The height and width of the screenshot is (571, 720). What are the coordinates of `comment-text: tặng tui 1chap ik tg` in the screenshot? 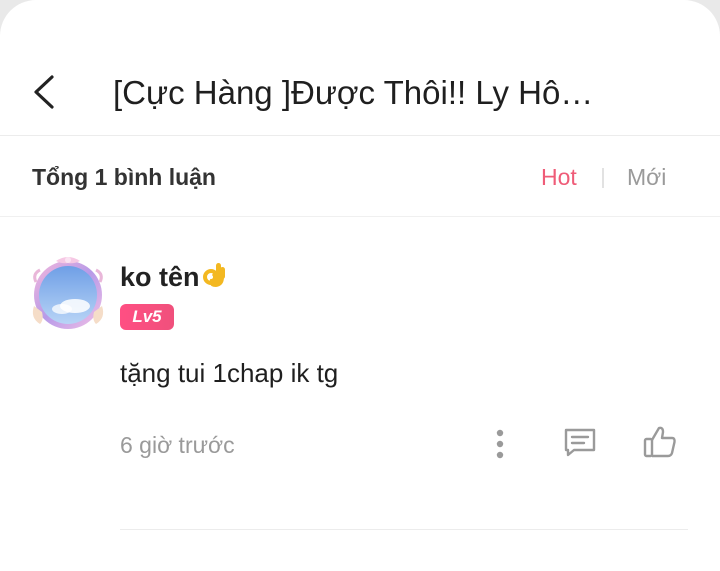 It's located at (229, 373).